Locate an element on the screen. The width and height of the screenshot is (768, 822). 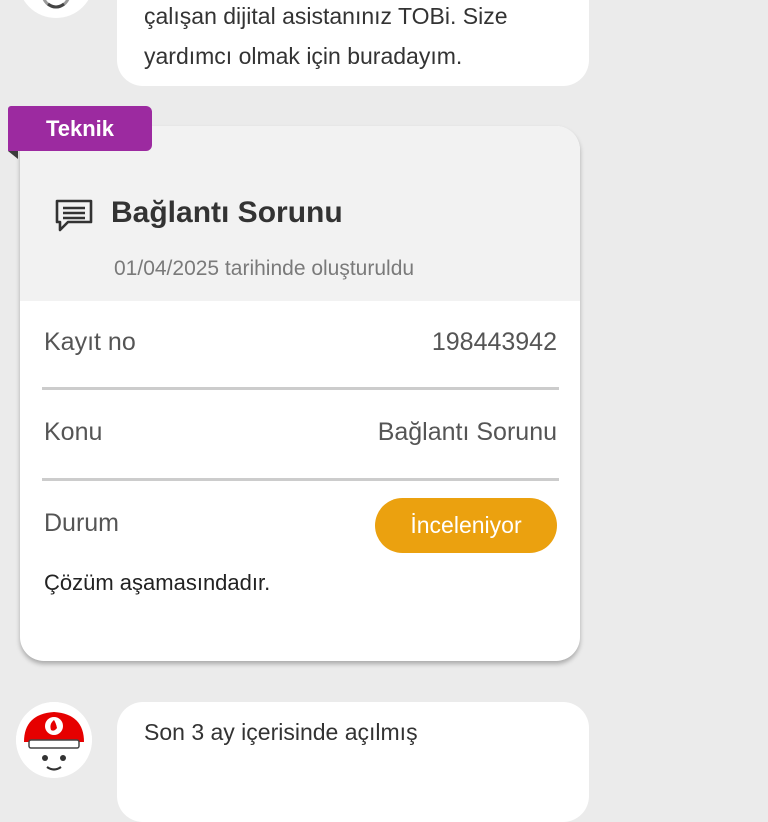
message-text-line: yardımcı olmak için buradayım. is located at coordinates (303, 56).